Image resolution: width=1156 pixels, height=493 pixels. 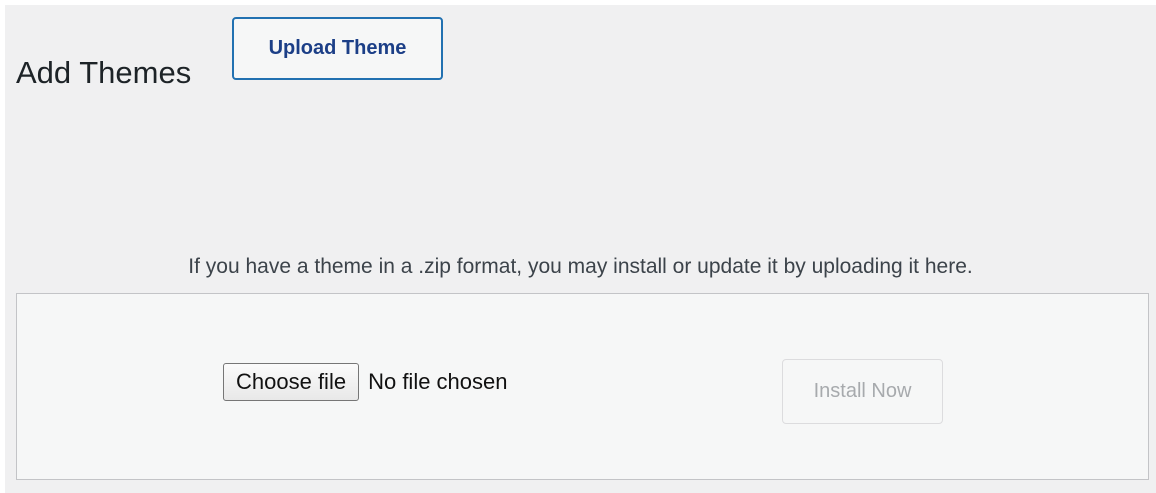 I want to click on upload-theme-button: Upload Theme, so click(x=337, y=48).